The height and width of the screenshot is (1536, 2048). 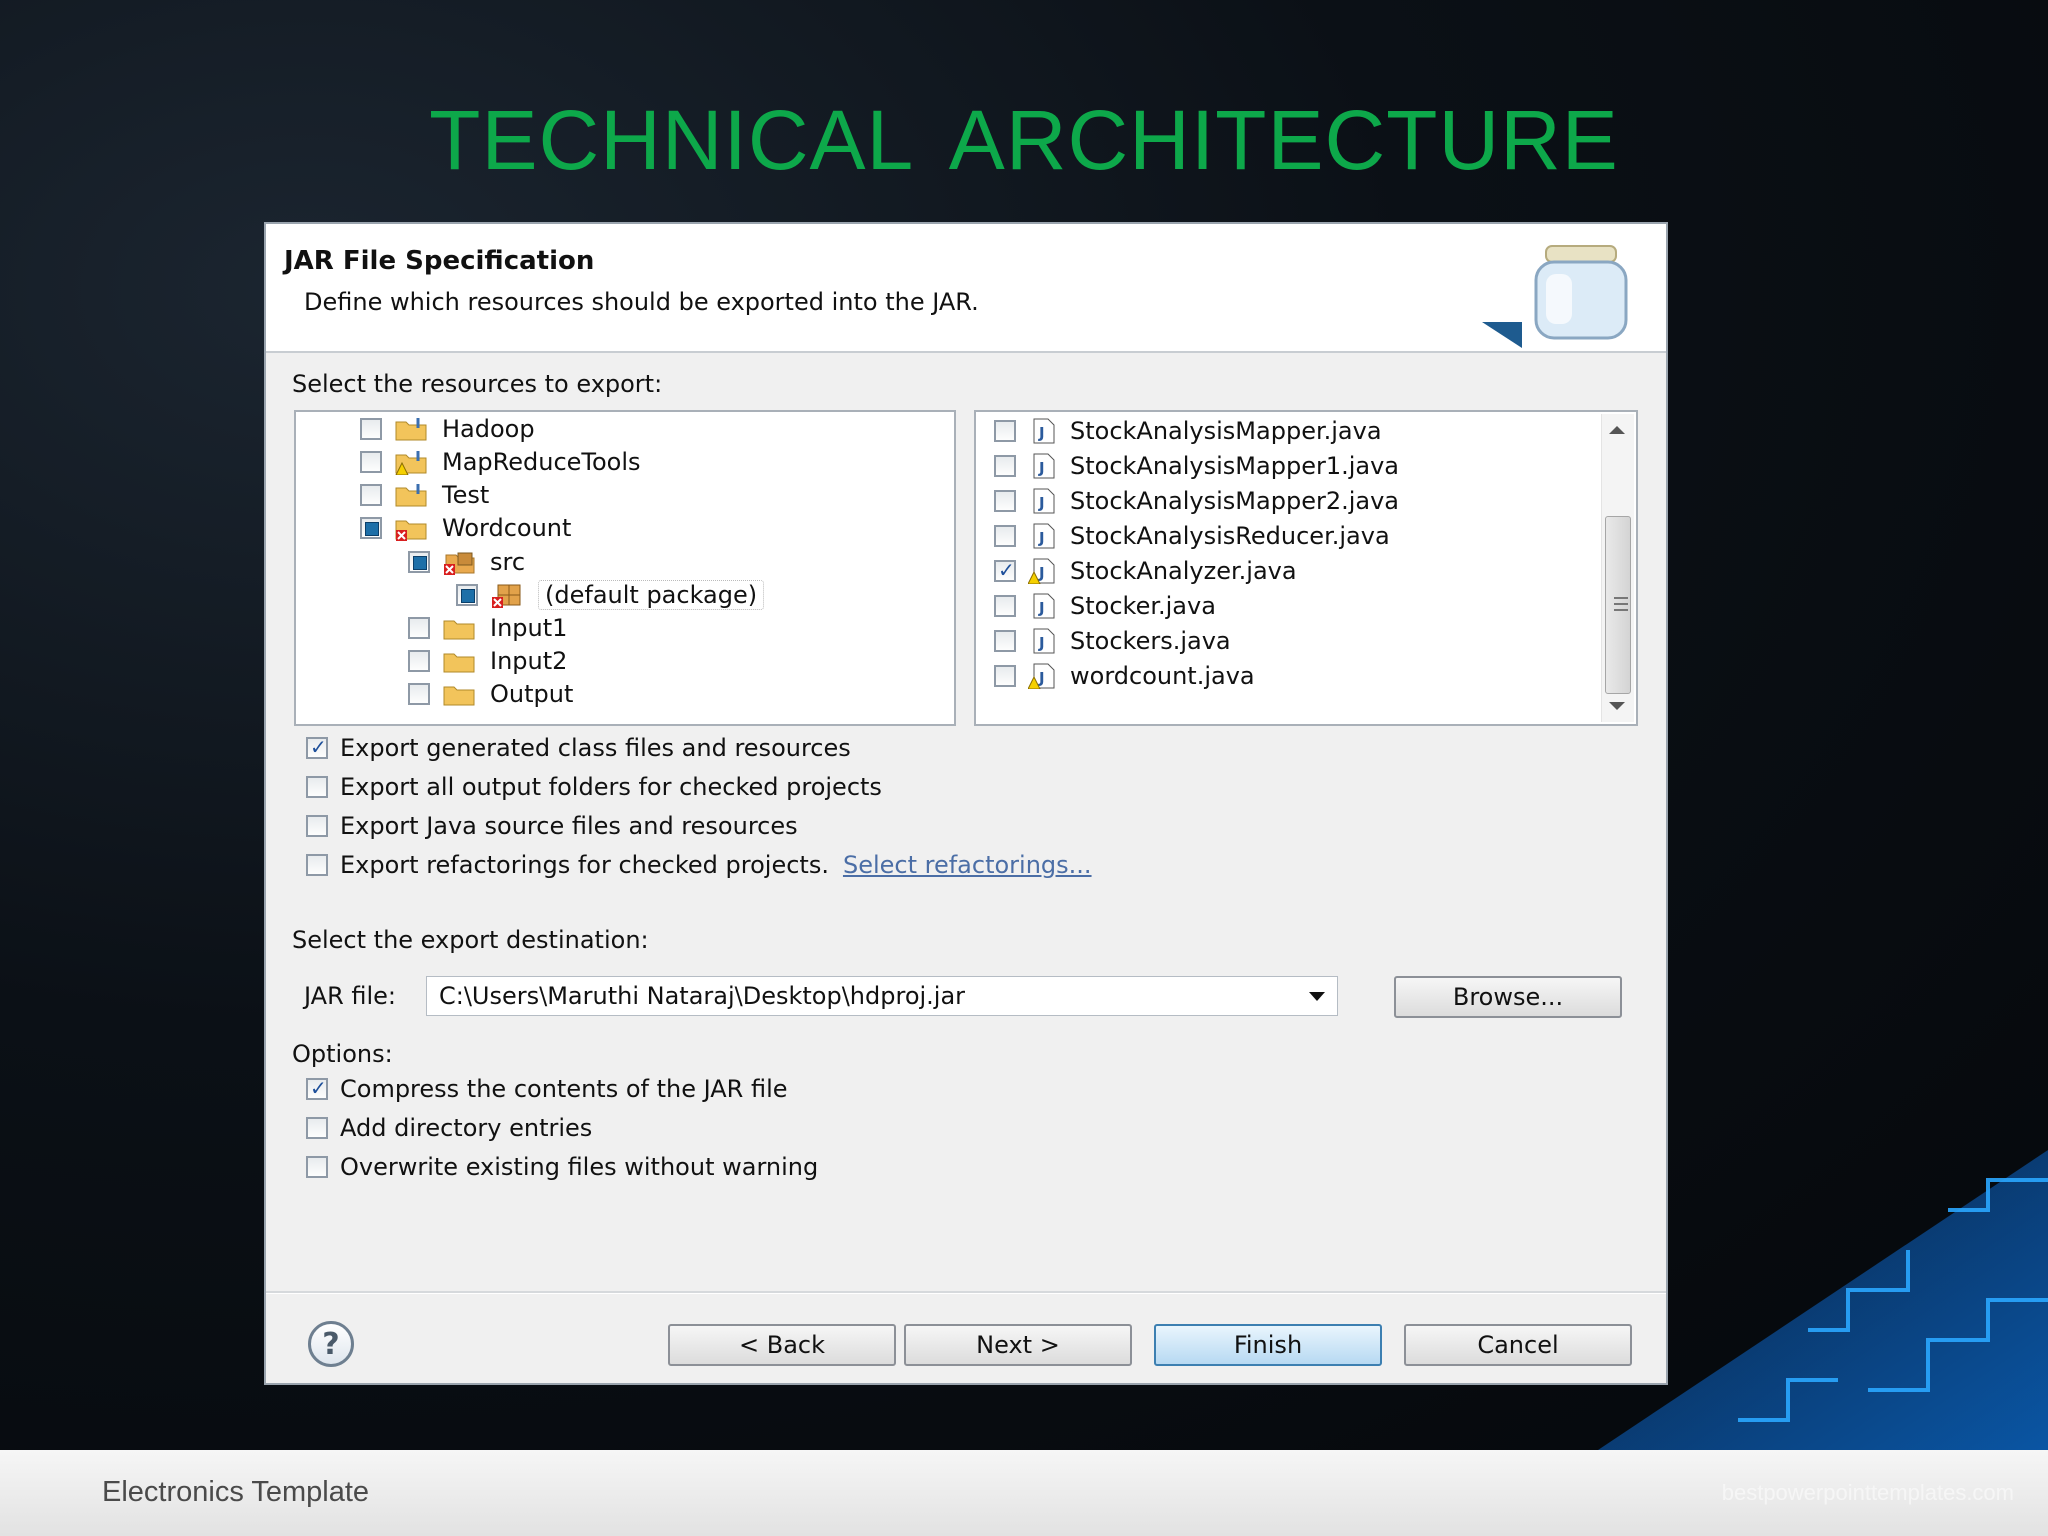 I want to click on scroll-down-icon, so click(x=1617, y=706).